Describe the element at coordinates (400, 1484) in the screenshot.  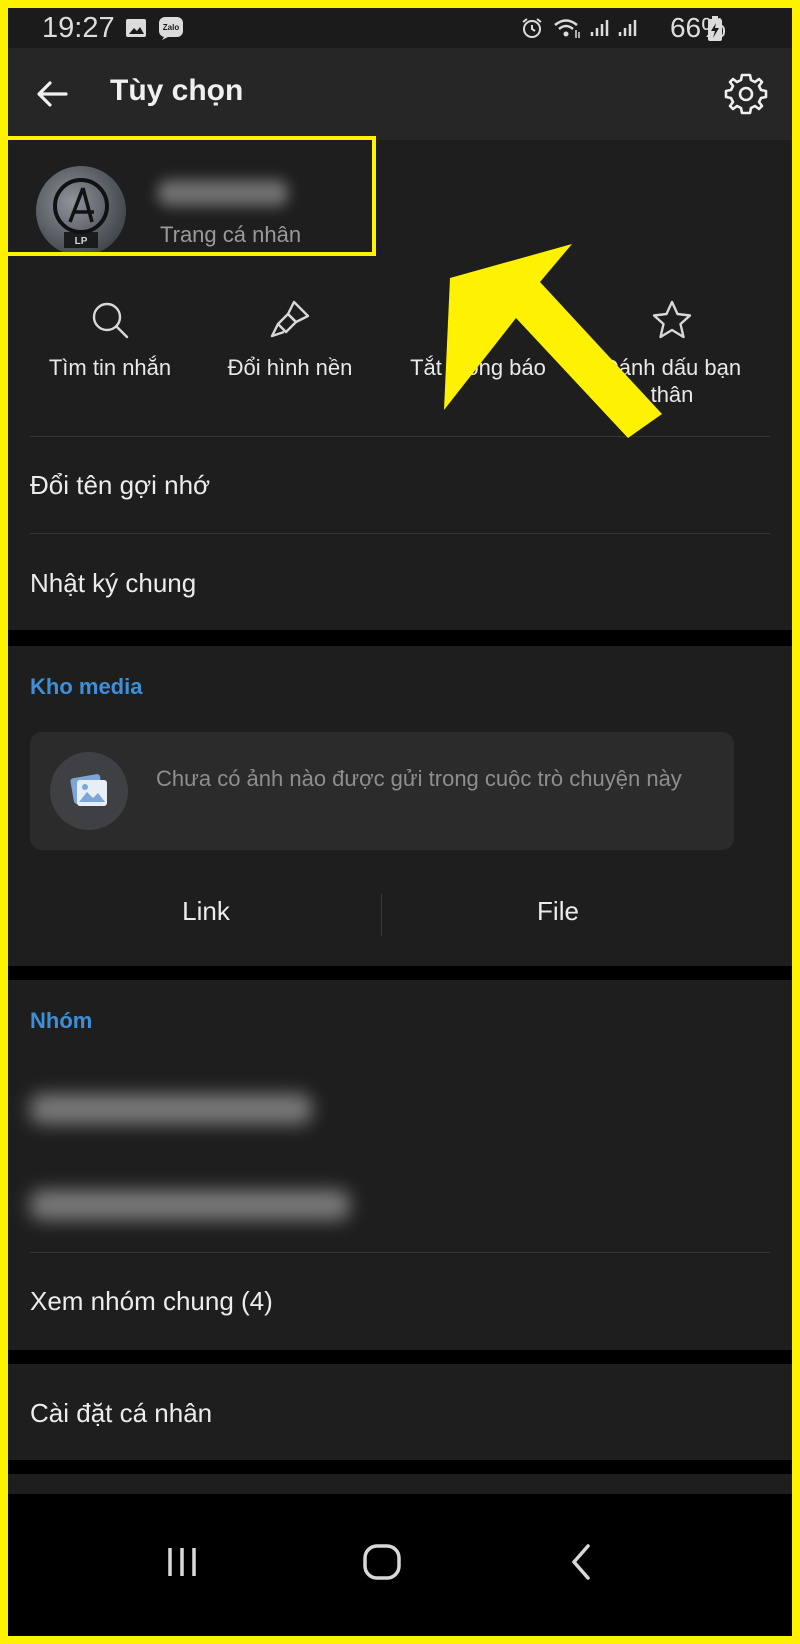
I see `next-card-partial` at that location.